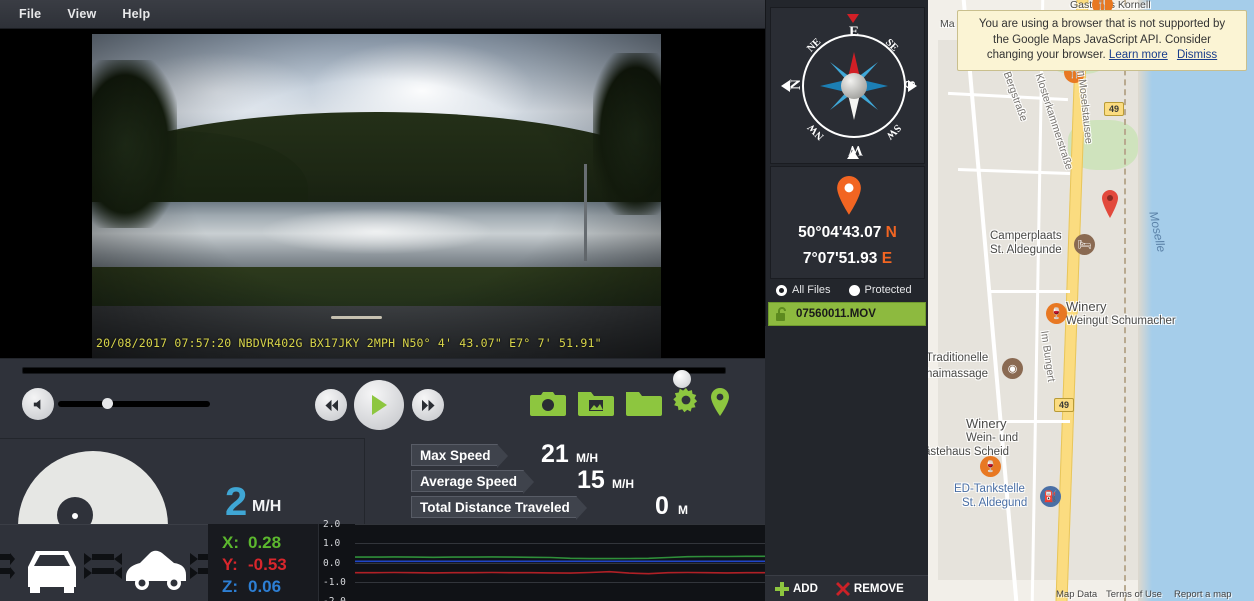  What do you see at coordinates (854, 32) in the screenshot?
I see `compass-label-e: E` at bounding box center [854, 32].